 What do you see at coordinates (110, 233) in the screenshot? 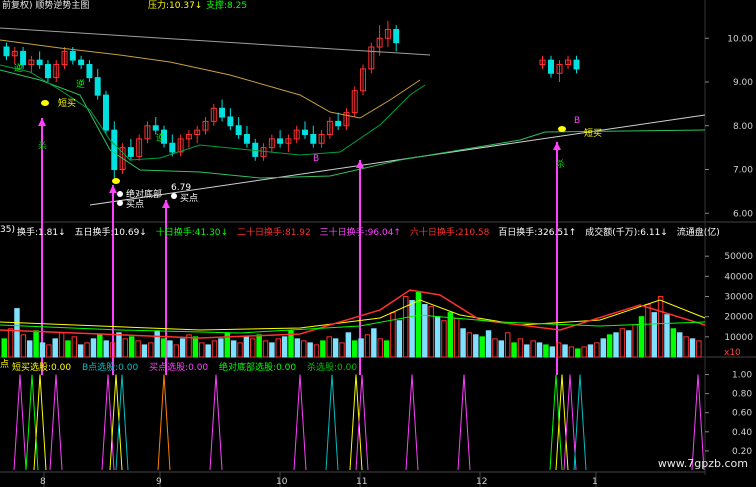
I see `ind-turnover-5d: 五日换手:10.69↓` at bounding box center [110, 233].